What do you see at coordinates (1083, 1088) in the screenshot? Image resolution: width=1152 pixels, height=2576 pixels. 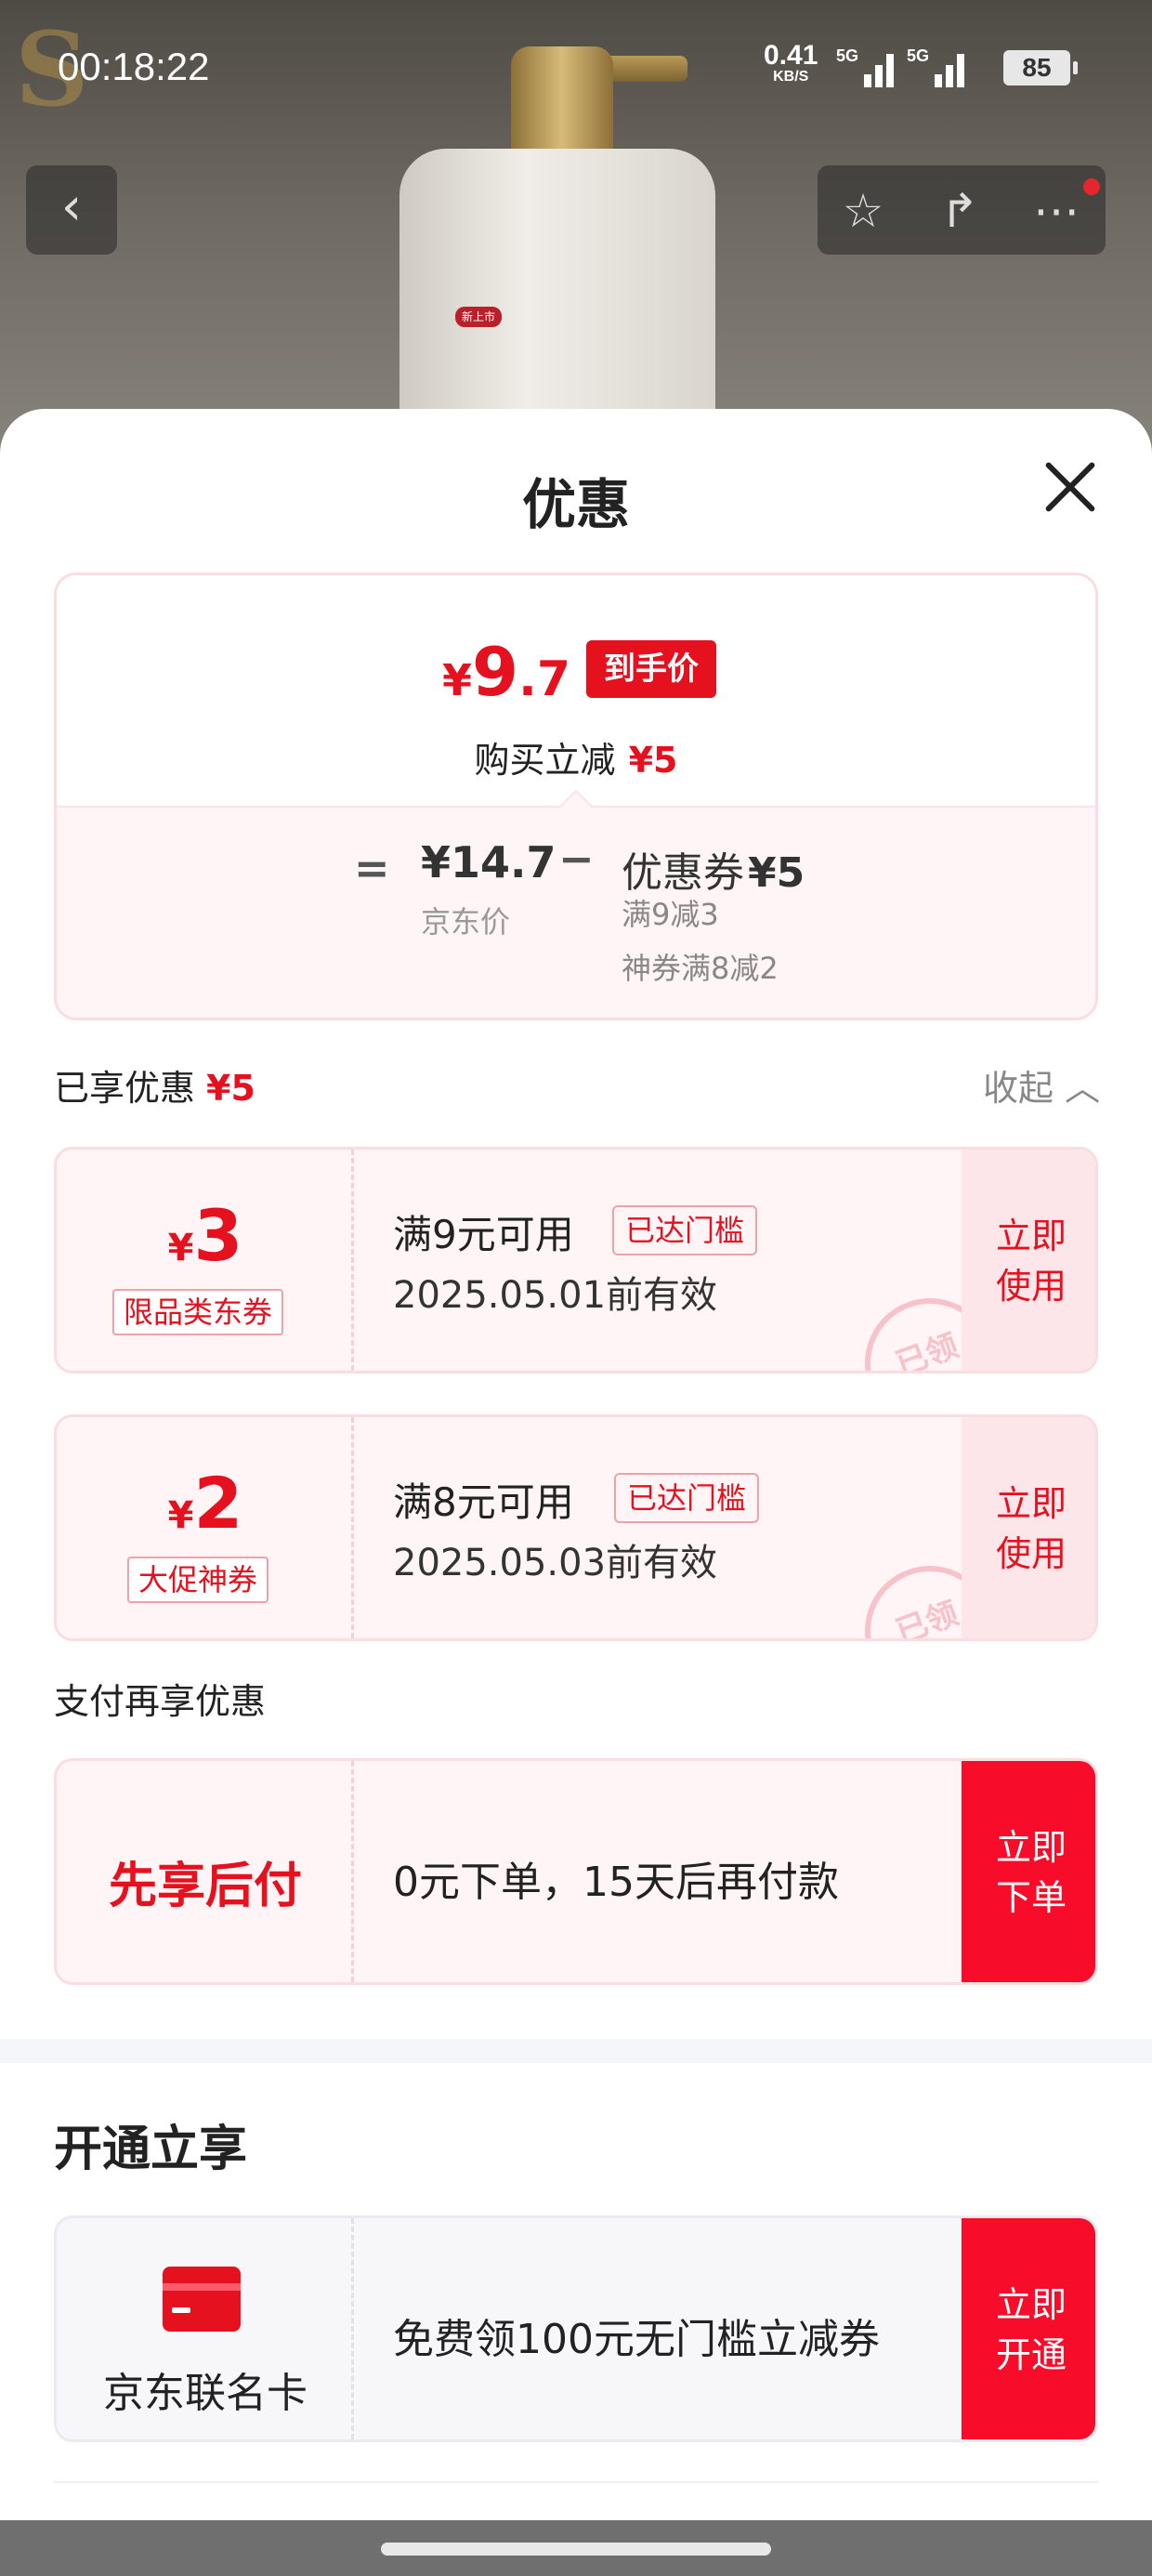 I see `chevron-up-icon: ︿` at bounding box center [1083, 1088].